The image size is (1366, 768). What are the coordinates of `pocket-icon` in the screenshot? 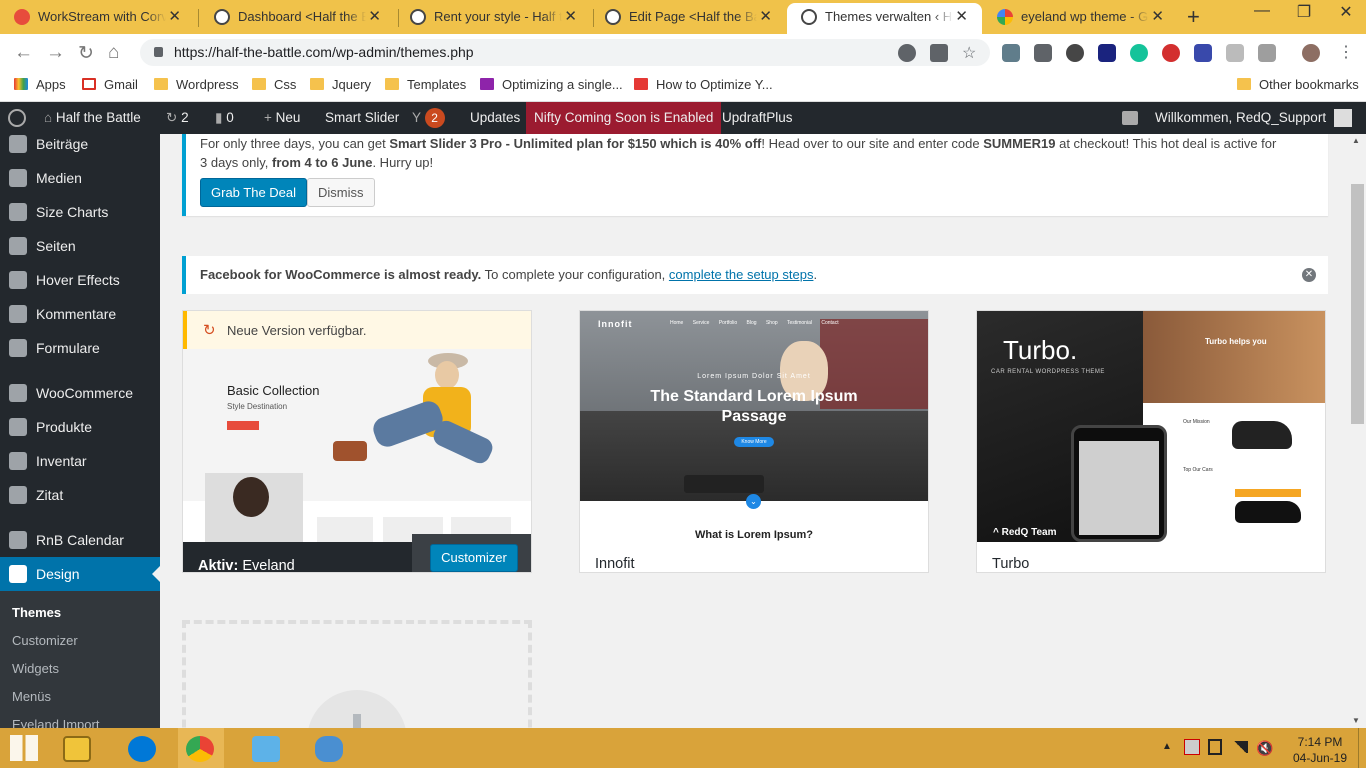 It's located at (1043, 53).